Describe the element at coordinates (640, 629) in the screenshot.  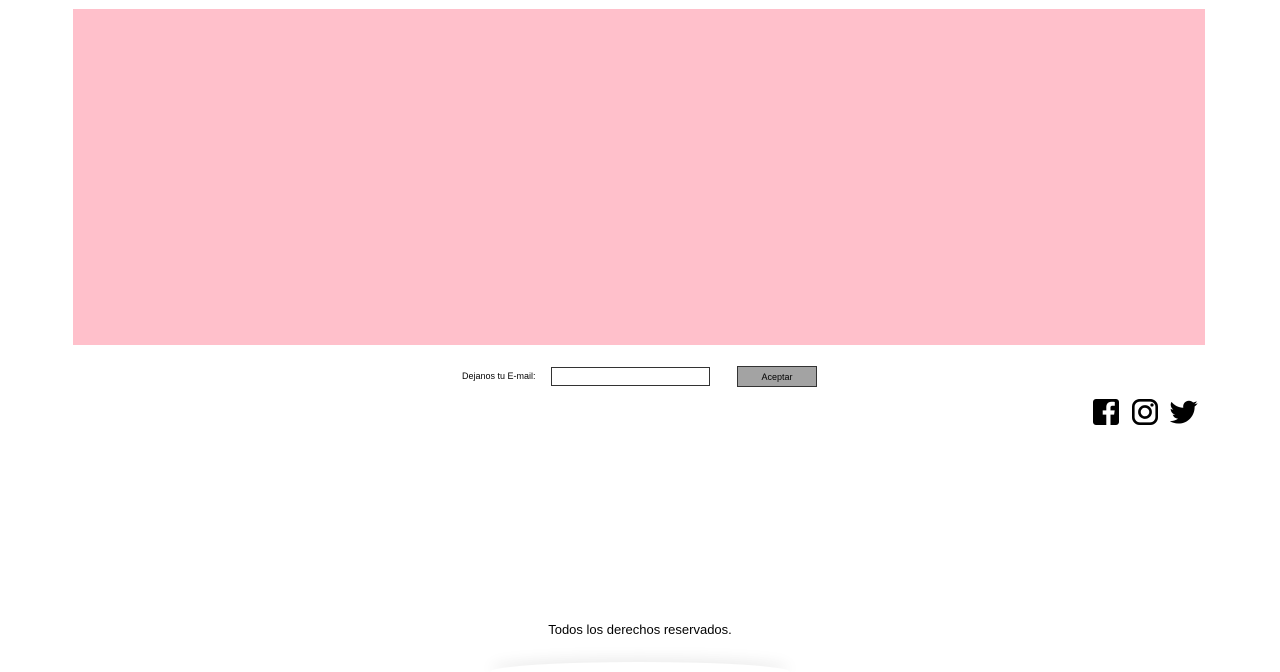
I see `copyright-text: Todos los derechos reservados.` at that location.